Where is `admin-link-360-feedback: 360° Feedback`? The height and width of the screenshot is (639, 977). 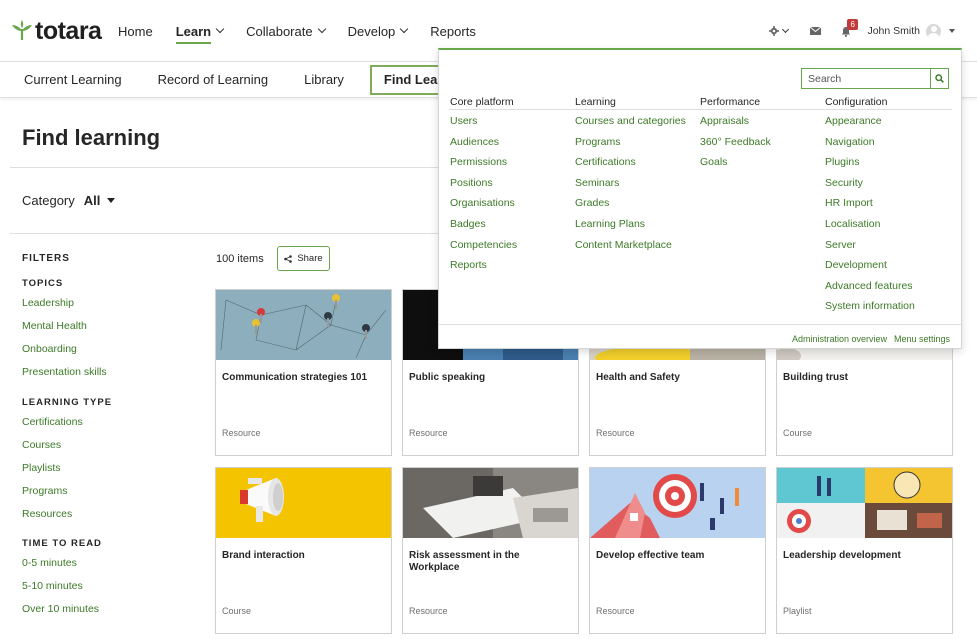
admin-link-360-feedback: 360° Feedback is located at coordinates (735, 142).